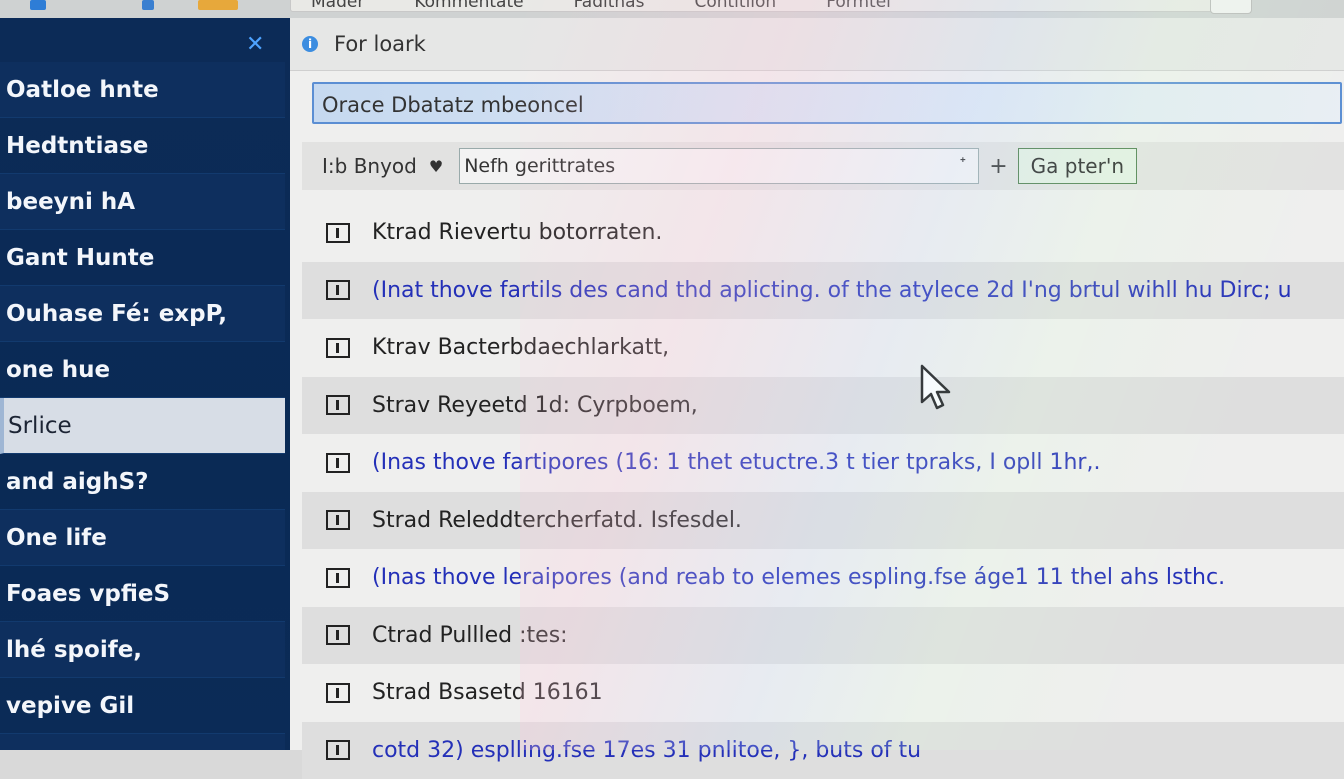 The height and width of the screenshot is (779, 1344). I want to click on menu-item: Formtel, so click(858, 6).